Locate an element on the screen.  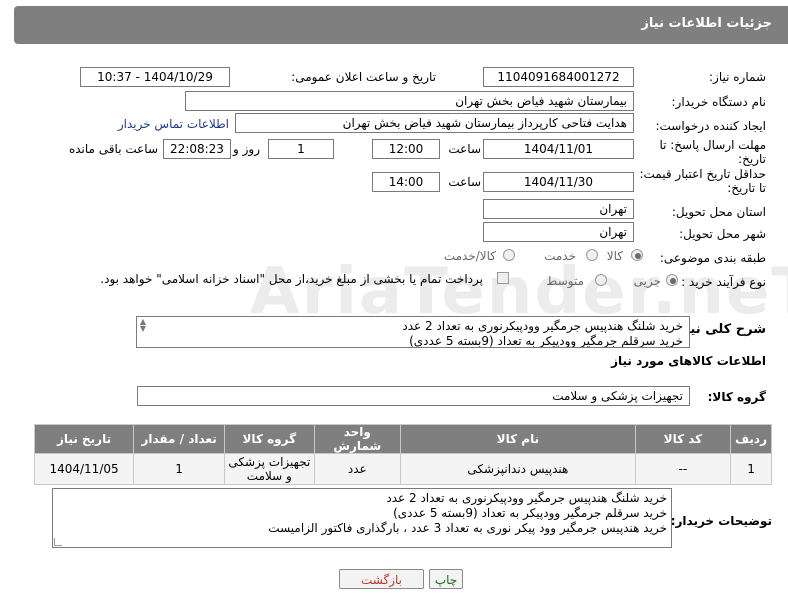
deadline-label-1: مهلت ارسال پاسخ: تا is located at coordinates (712, 145).